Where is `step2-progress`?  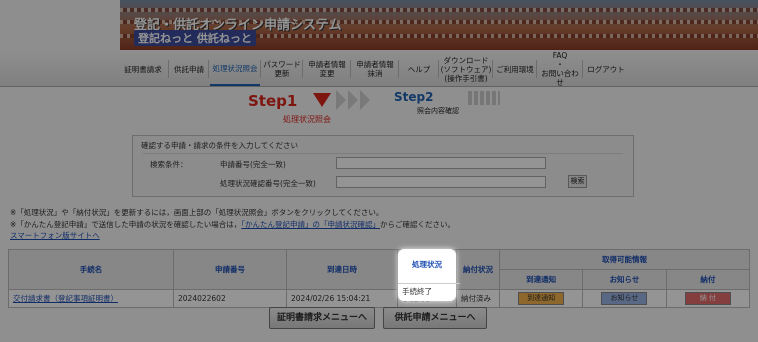
step2-progress is located at coordinates (484, 98).